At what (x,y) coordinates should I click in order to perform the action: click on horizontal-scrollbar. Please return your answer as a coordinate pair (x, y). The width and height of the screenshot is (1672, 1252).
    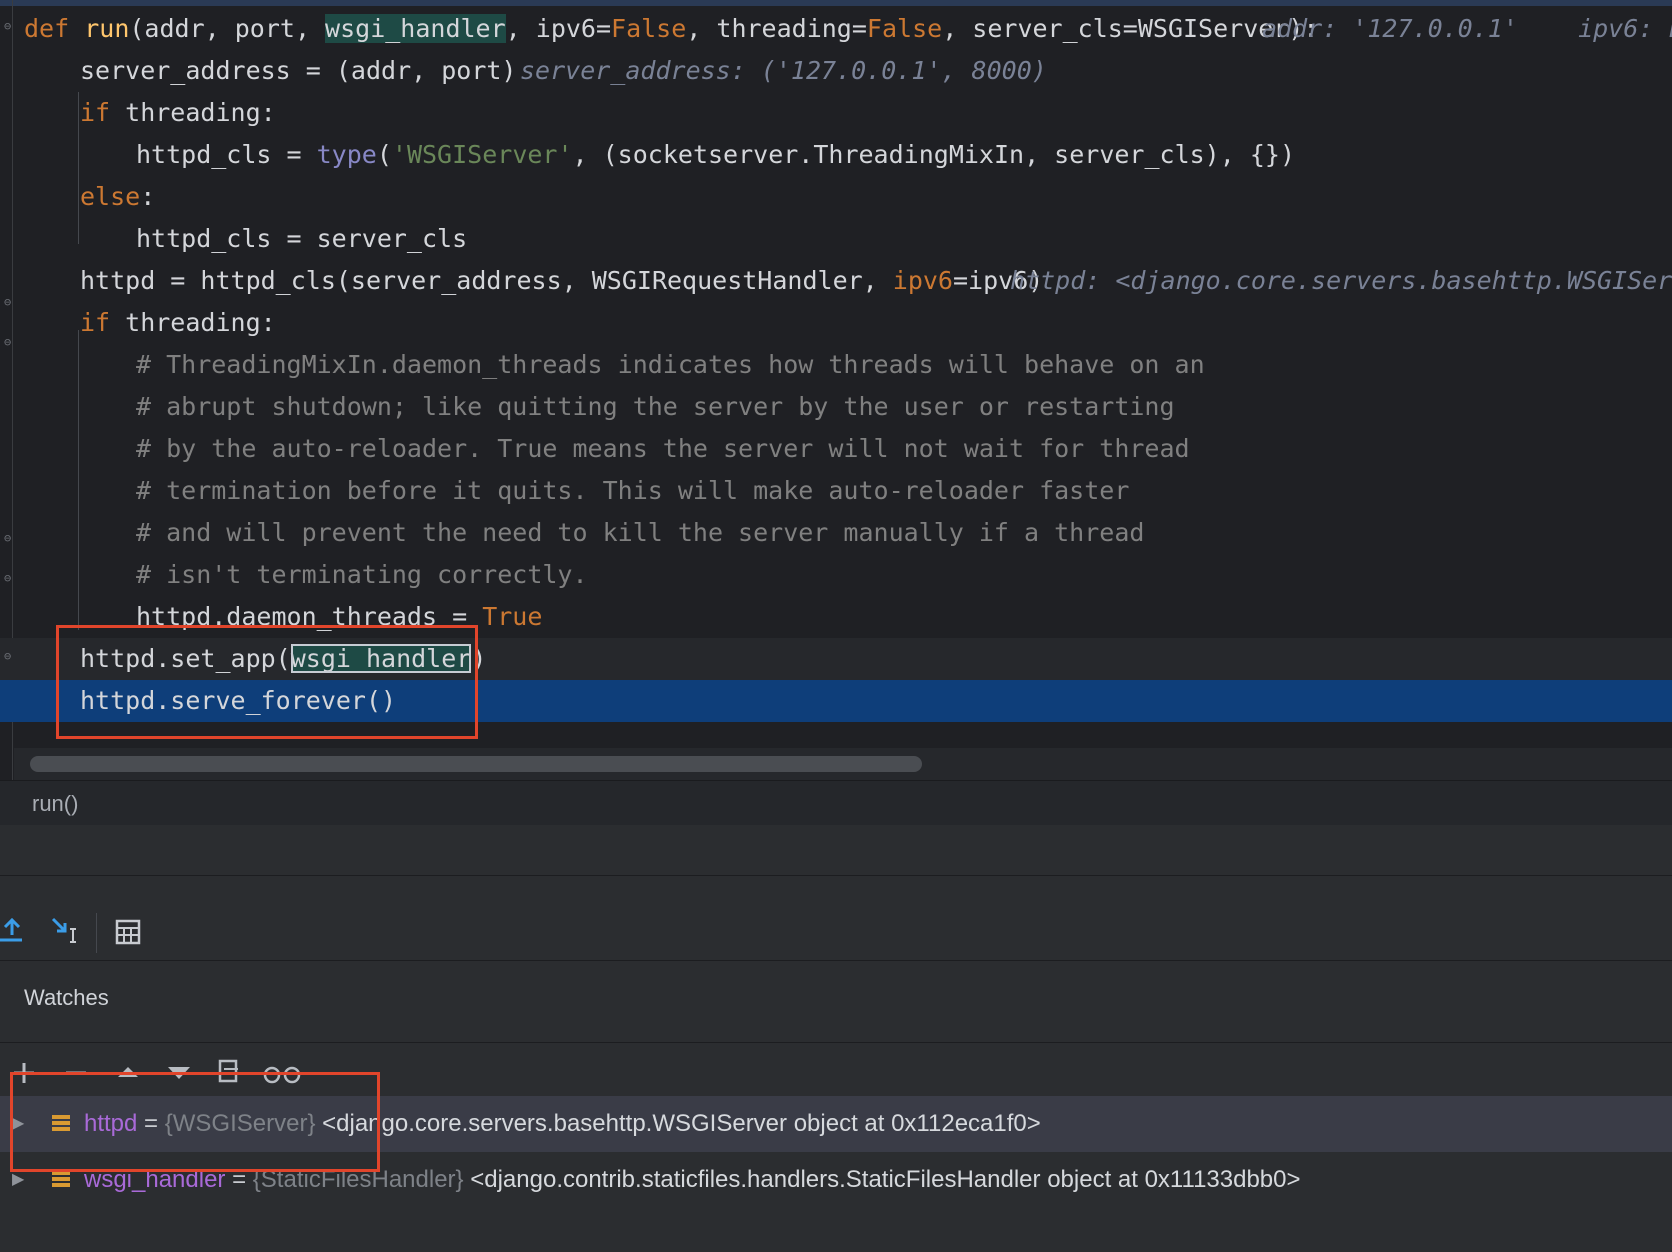
    Looking at the image, I should click on (843, 764).